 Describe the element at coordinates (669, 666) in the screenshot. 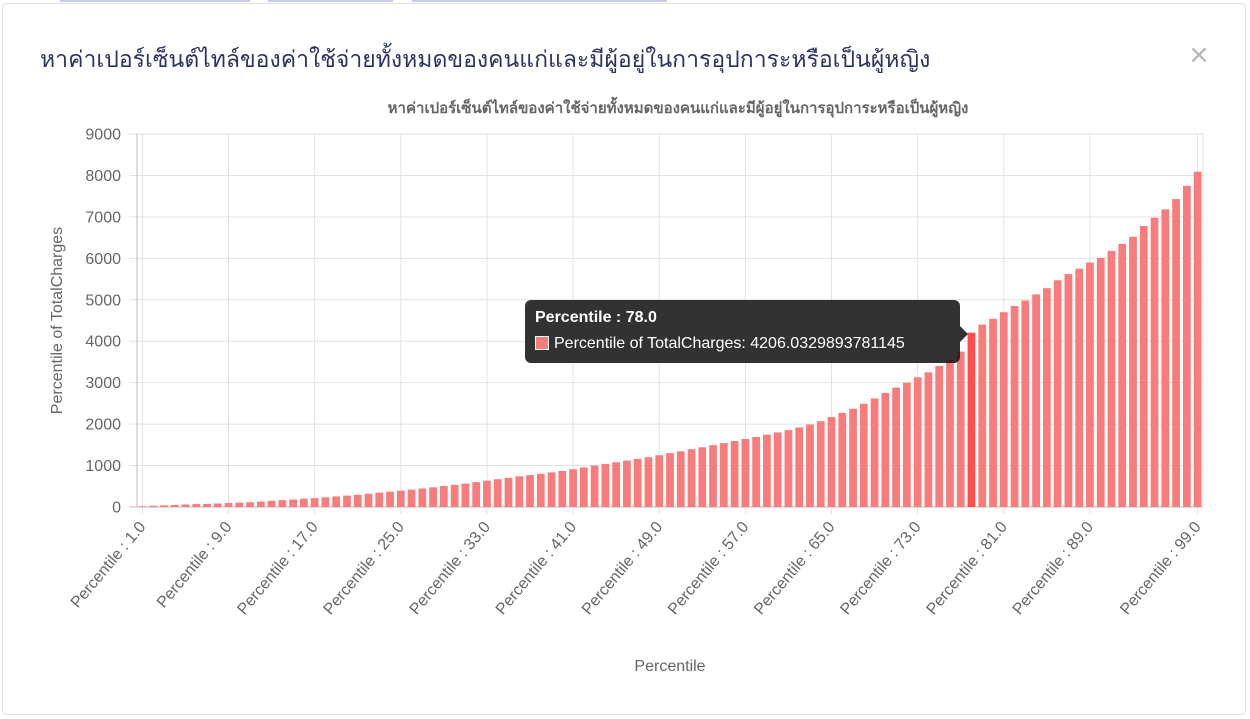

I see `x-axis-title: Percentile` at that location.